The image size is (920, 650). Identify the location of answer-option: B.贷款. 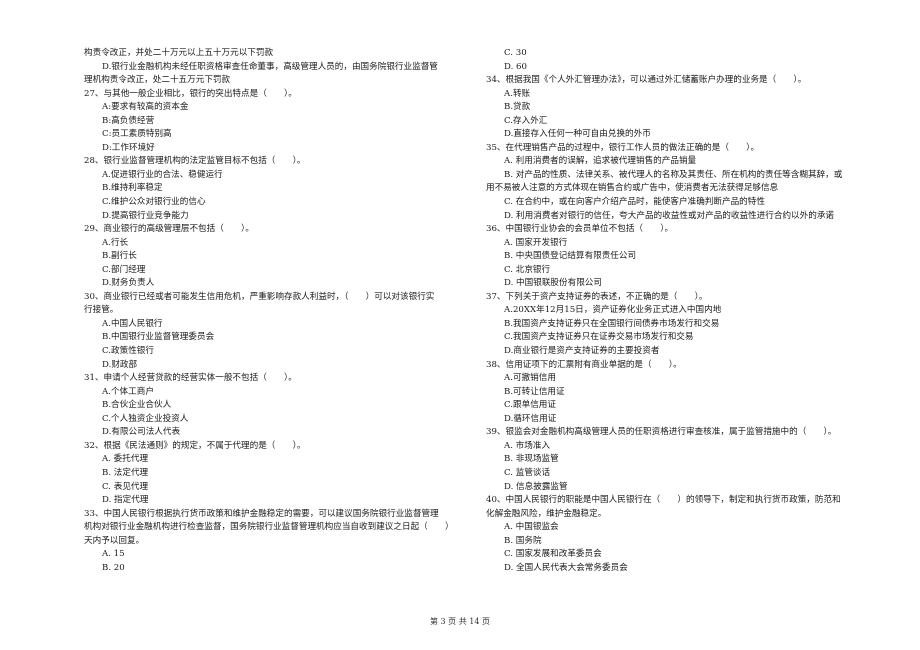
(517, 107).